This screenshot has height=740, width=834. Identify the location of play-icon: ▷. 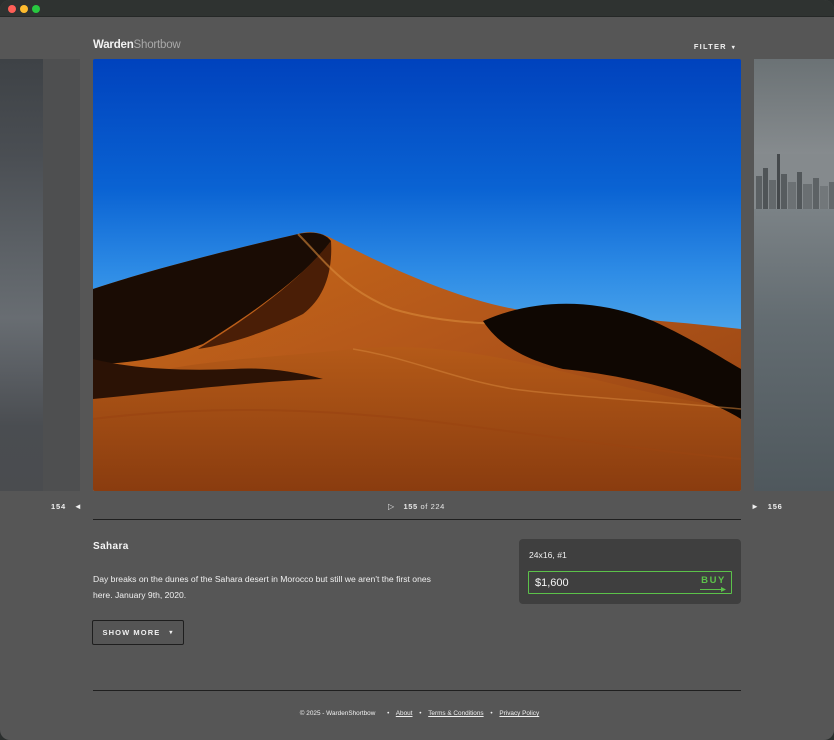
(391, 506).